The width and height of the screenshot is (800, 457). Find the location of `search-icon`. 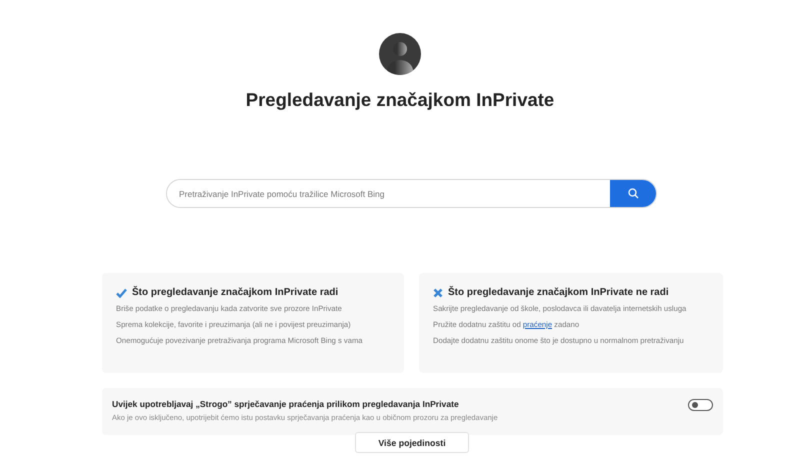

search-icon is located at coordinates (633, 193).